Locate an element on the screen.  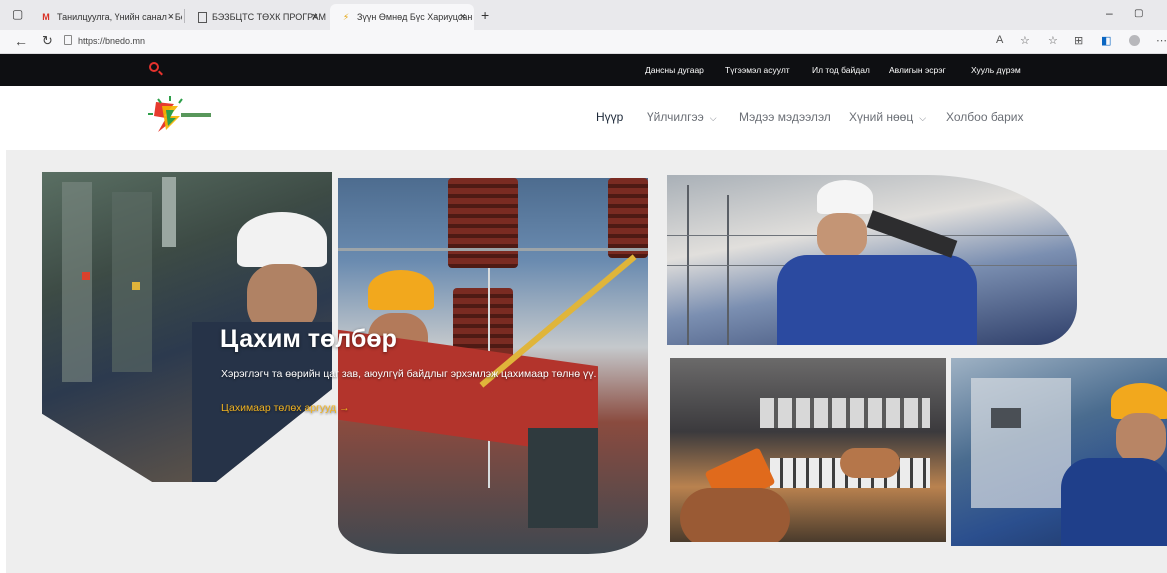
browser-tab-3: ⚡ Зүүн Өмнөд Бүс Хариуцсан Ца × is located at coordinates (402, 17).